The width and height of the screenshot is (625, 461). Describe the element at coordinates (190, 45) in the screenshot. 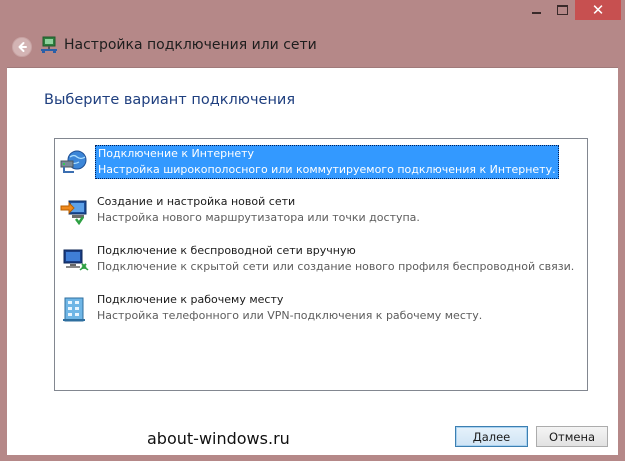

I see `window-title: Настройка подключения или сети` at that location.